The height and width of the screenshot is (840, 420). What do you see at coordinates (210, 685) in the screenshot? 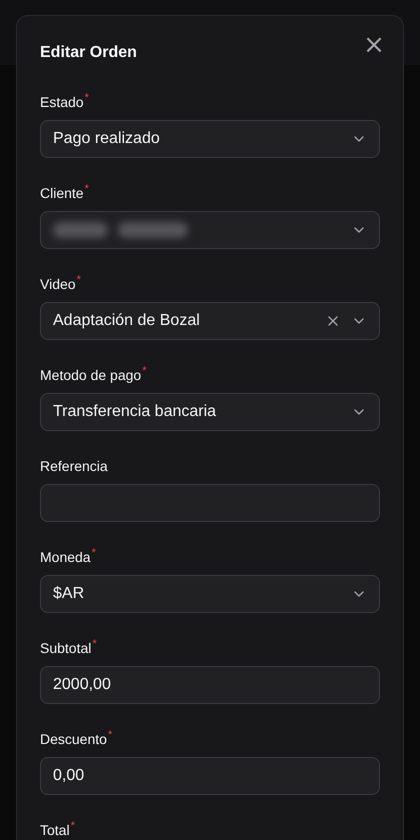
I see `text-field: 2000,00` at bounding box center [210, 685].